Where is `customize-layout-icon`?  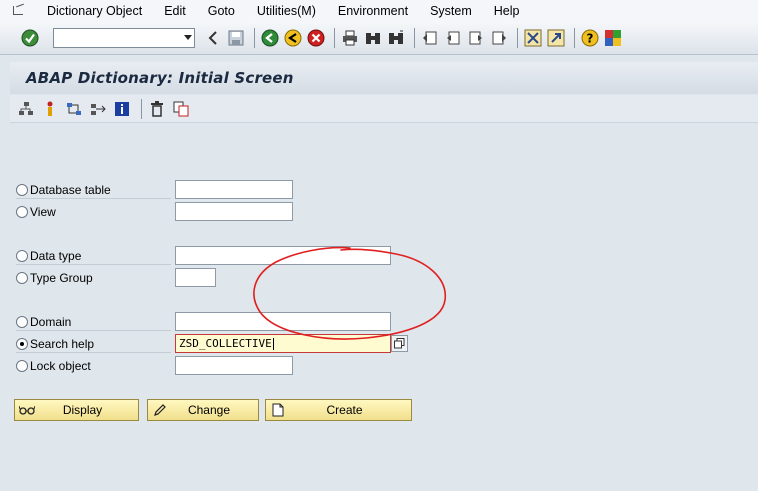
customize-layout-icon is located at coordinates (613, 38).